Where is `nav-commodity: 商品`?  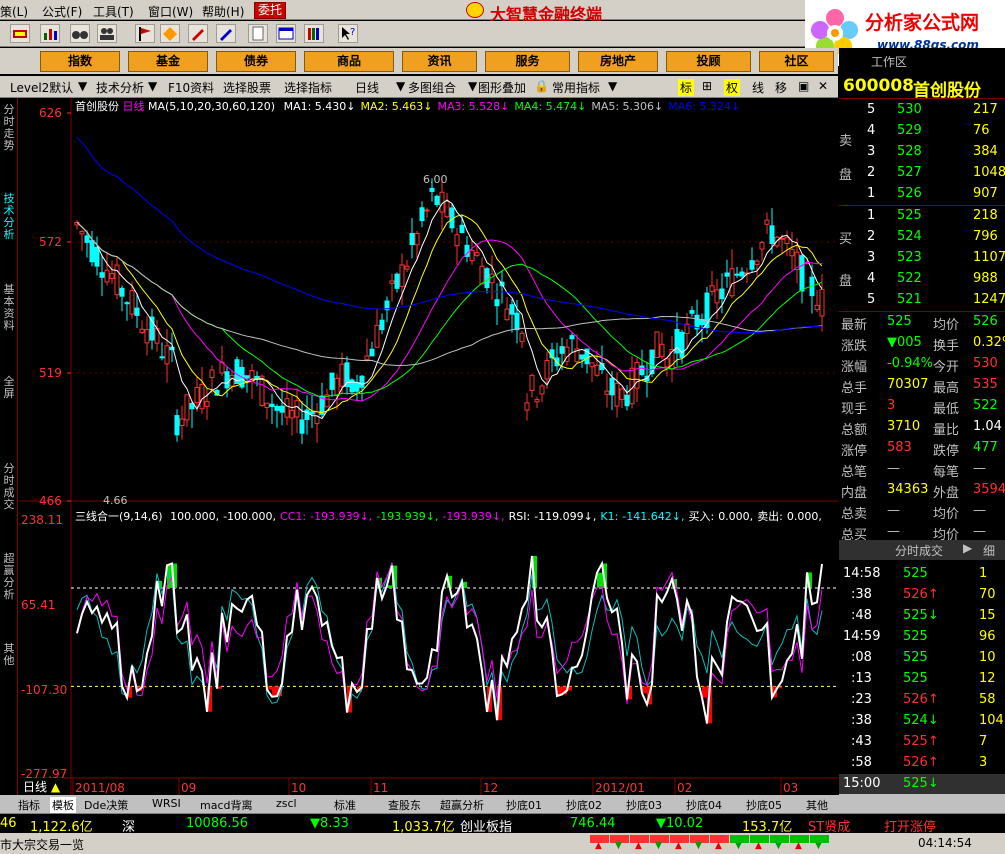
nav-commodity: 商品 is located at coordinates (349, 61).